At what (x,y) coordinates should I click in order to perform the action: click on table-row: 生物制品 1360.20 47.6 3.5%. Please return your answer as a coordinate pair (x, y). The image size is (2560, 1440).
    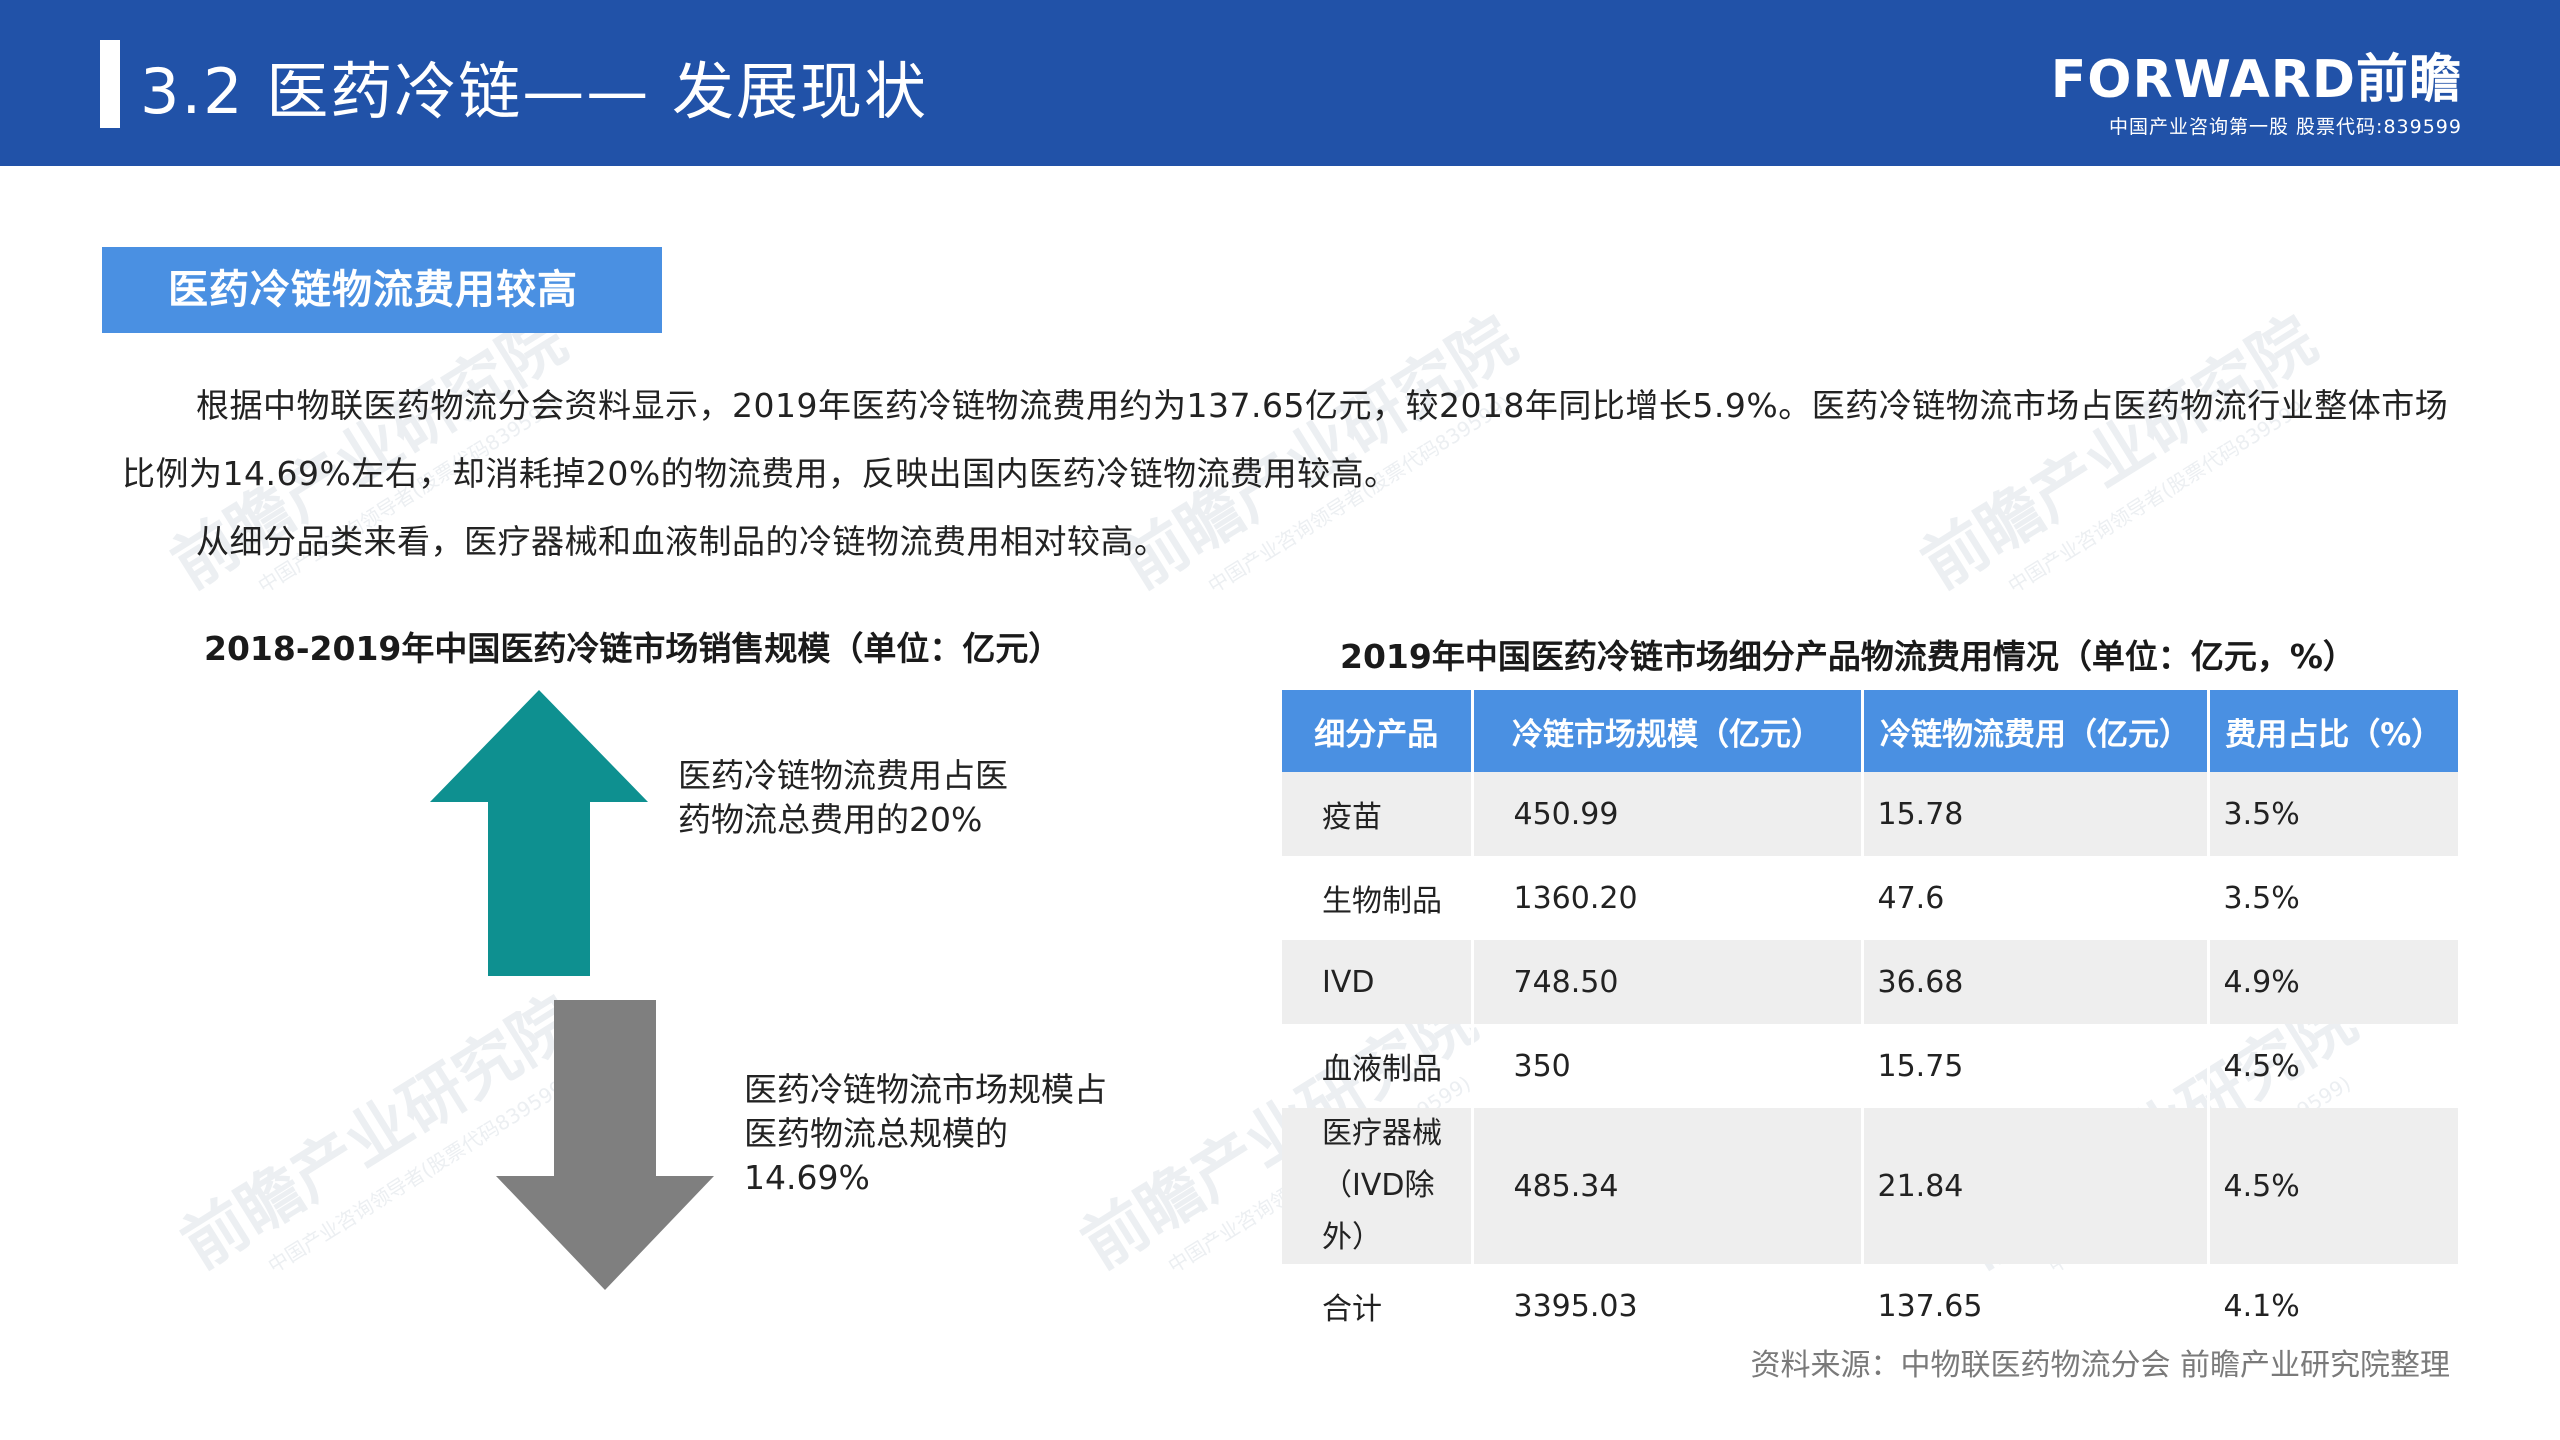
    Looking at the image, I should click on (1870, 898).